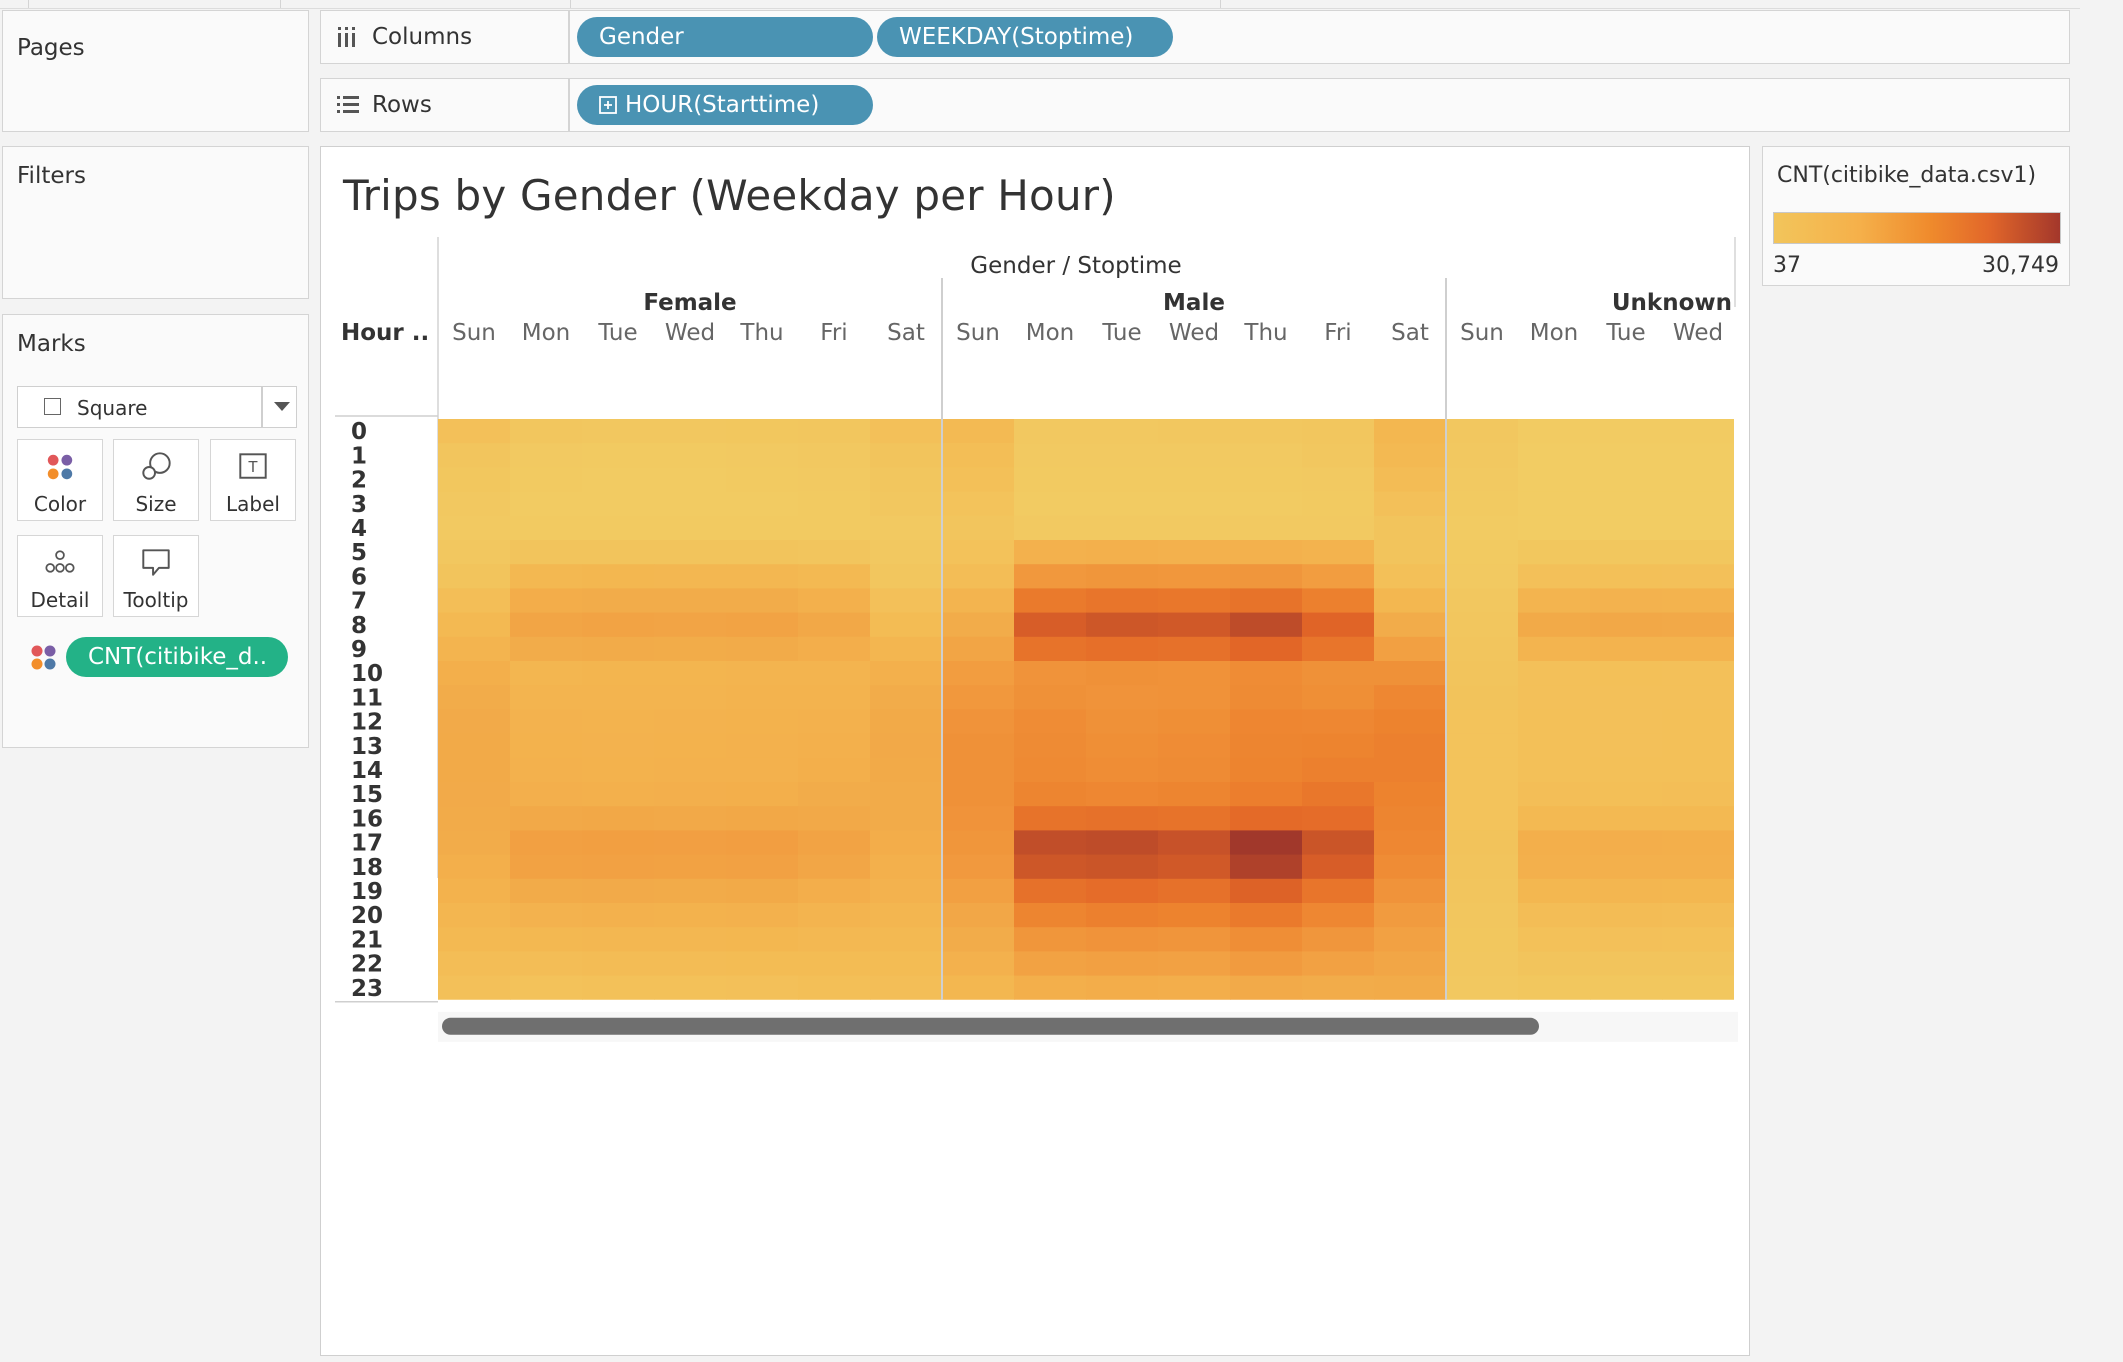  What do you see at coordinates (177, 657) in the screenshot?
I see `color-field-pill: CNT(citibike_d..` at bounding box center [177, 657].